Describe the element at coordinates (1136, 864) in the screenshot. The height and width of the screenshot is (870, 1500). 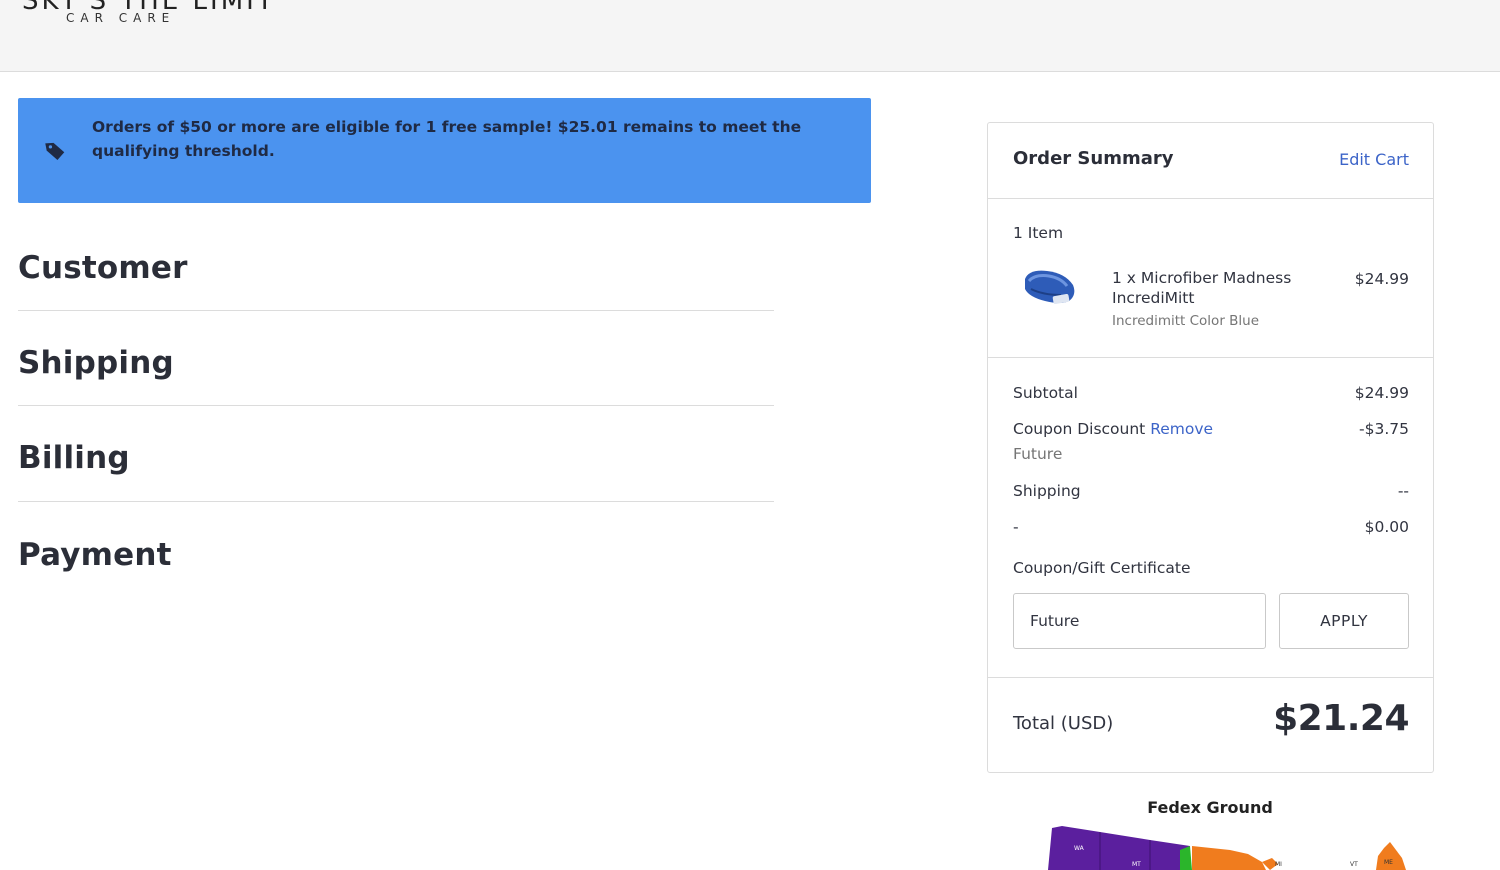
I see `map-label-mt: MT` at that location.